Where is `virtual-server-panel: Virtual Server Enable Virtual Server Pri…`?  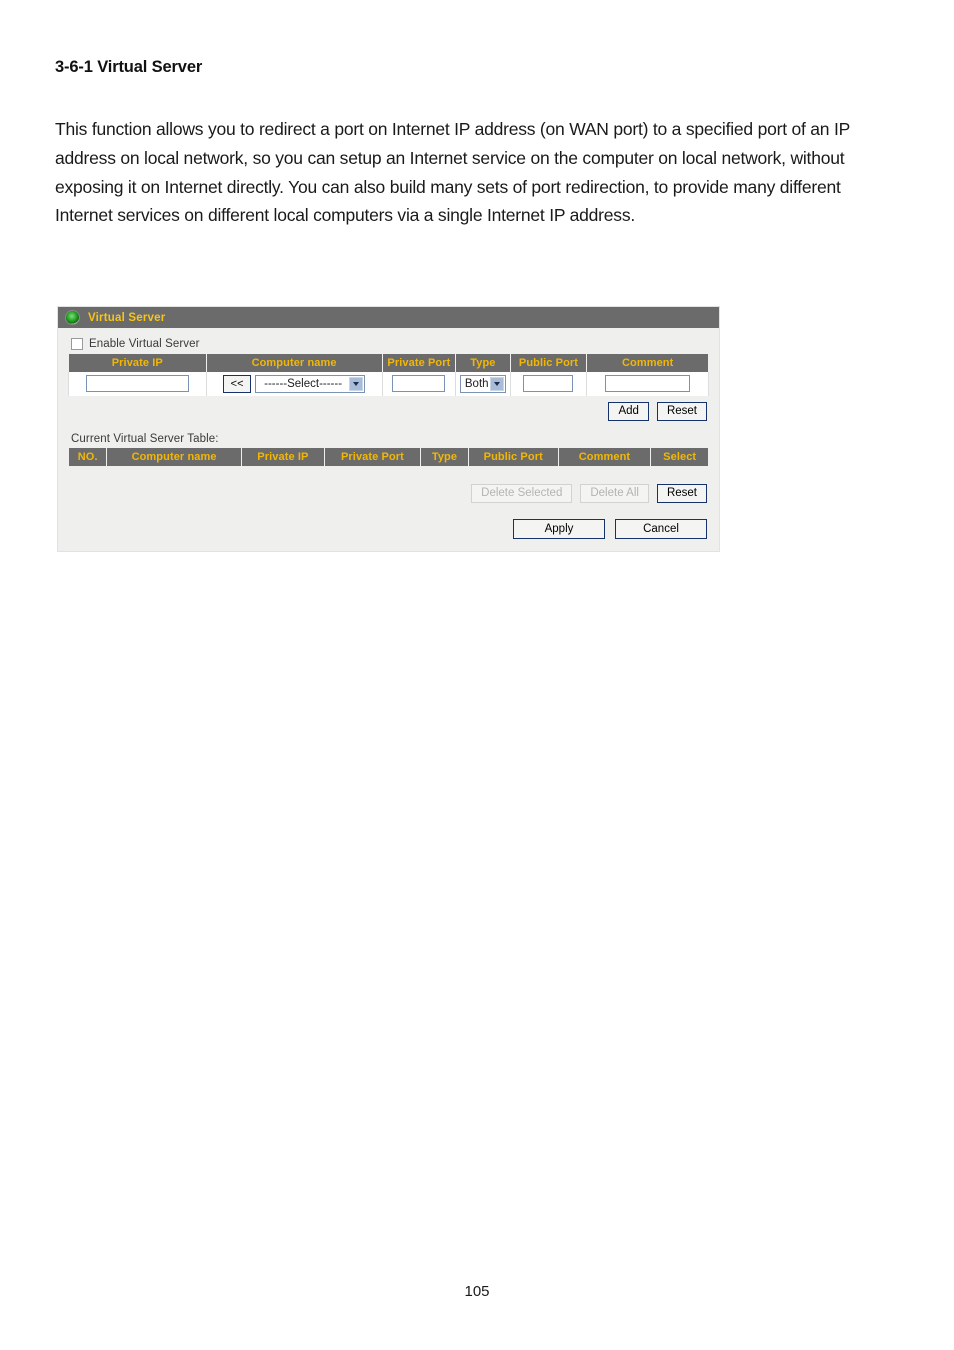
virtual-server-panel: Virtual Server Enable Virtual Server Pri… is located at coordinates (388, 429).